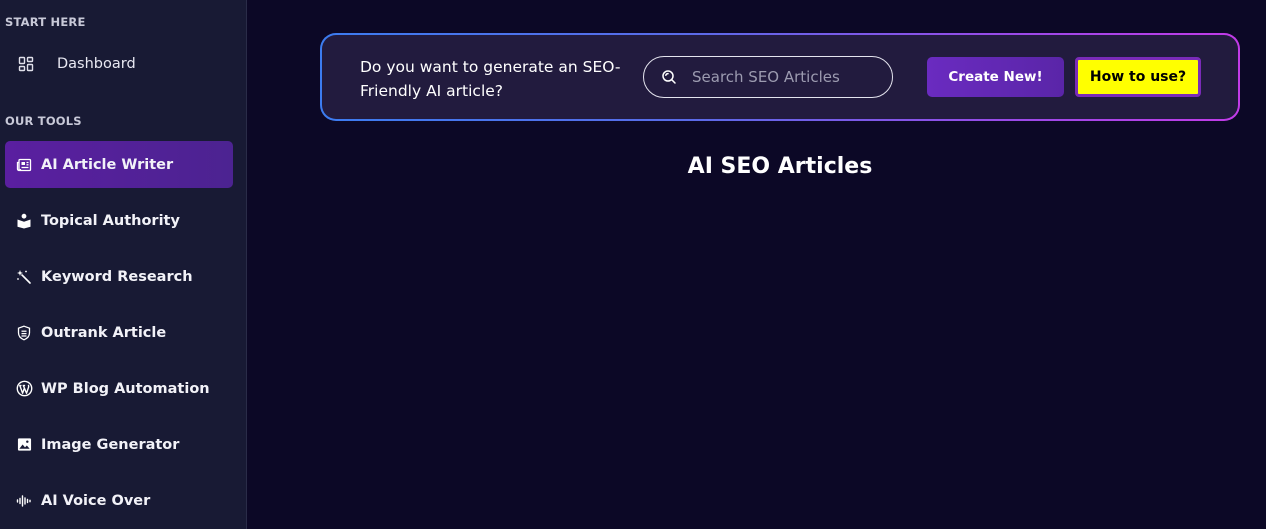  What do you see at coordinates (24, 445) in the screenshot?
I see `image-icon` at bounding box center [24, 445].